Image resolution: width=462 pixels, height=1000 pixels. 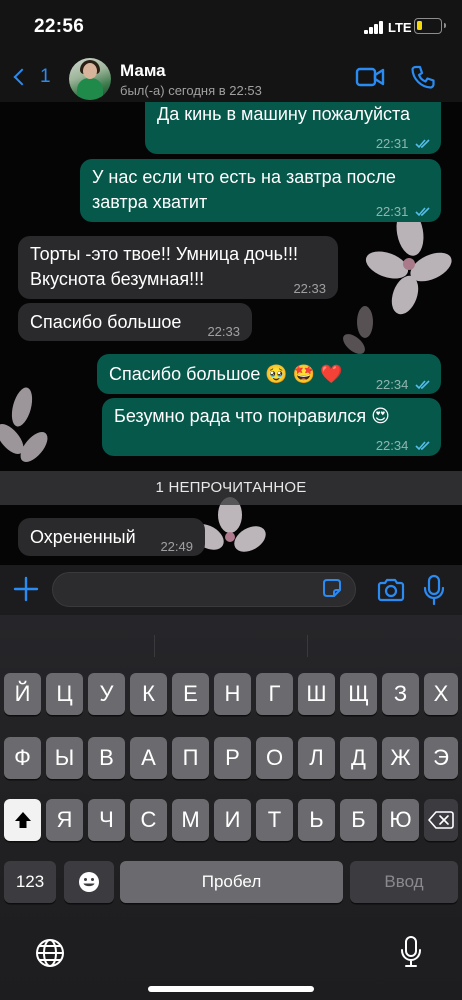 What do you see at coordinates (400, 820) in the screenshot?
I see `key: Ю` at bounding box center [400, 820].